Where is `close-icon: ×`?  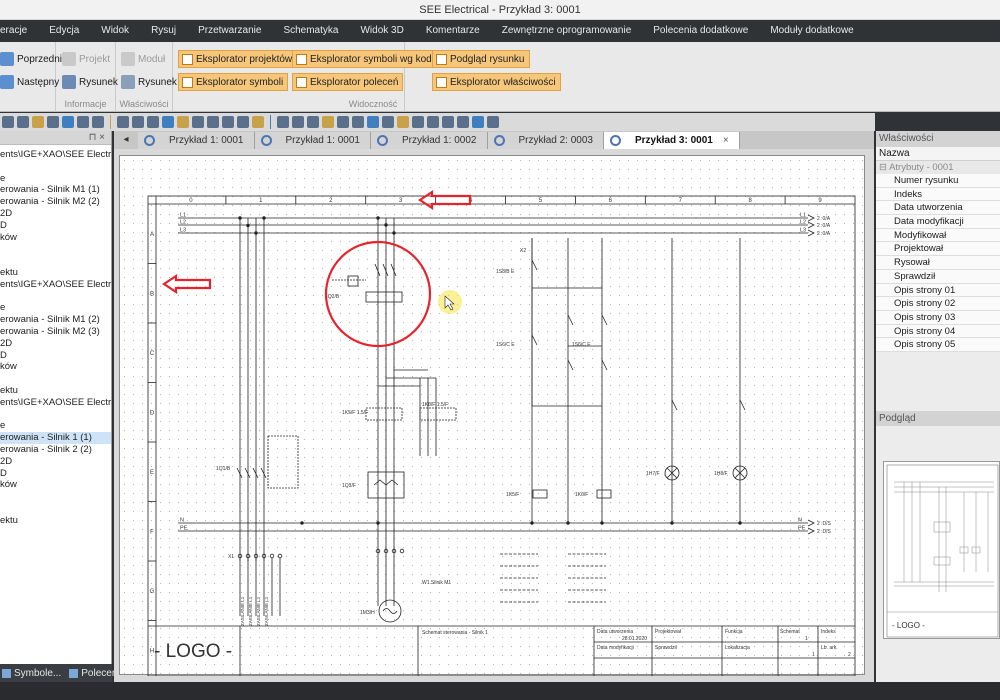
close-icon: × is located at coordinates (726, 140).